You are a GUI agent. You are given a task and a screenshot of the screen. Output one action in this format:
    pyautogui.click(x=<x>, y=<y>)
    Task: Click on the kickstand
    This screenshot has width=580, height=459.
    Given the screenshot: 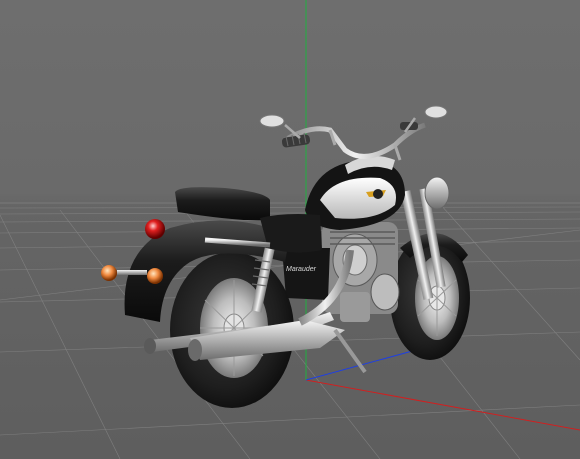 What is the action you would take?
    pyautogui.click(x=350, y=351)
    